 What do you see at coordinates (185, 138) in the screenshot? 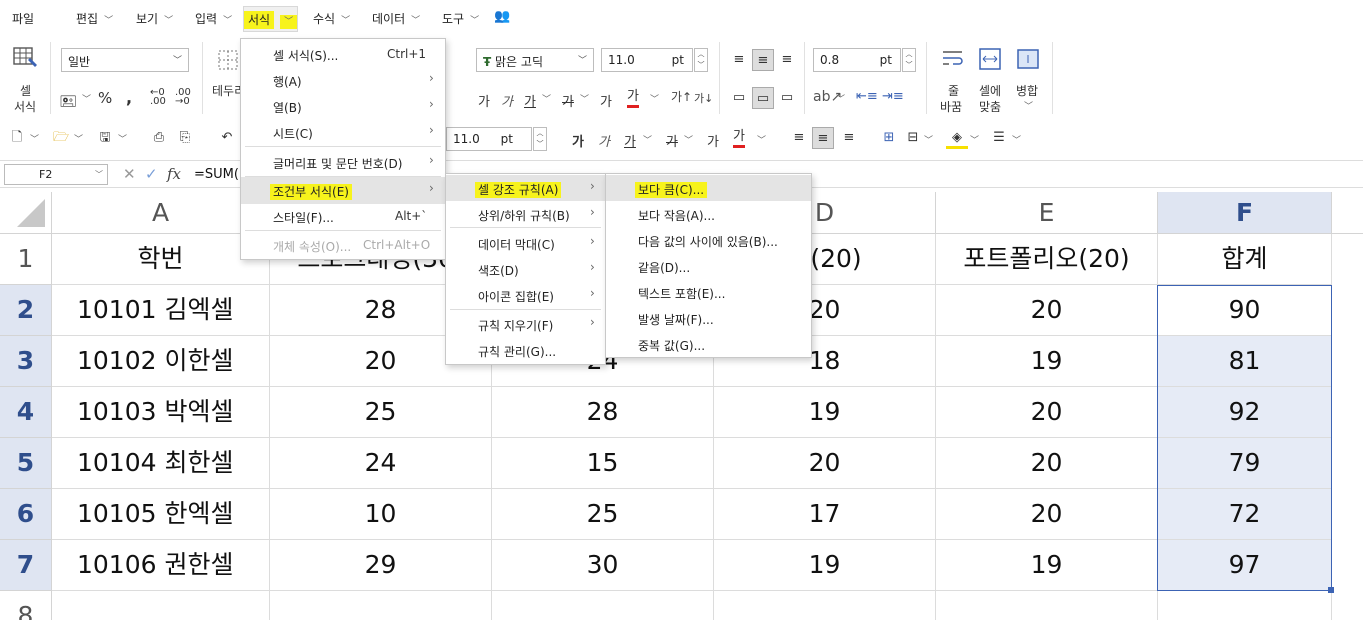
I see `print-preview-icon: ⎘` at bounding box center [185, 138].